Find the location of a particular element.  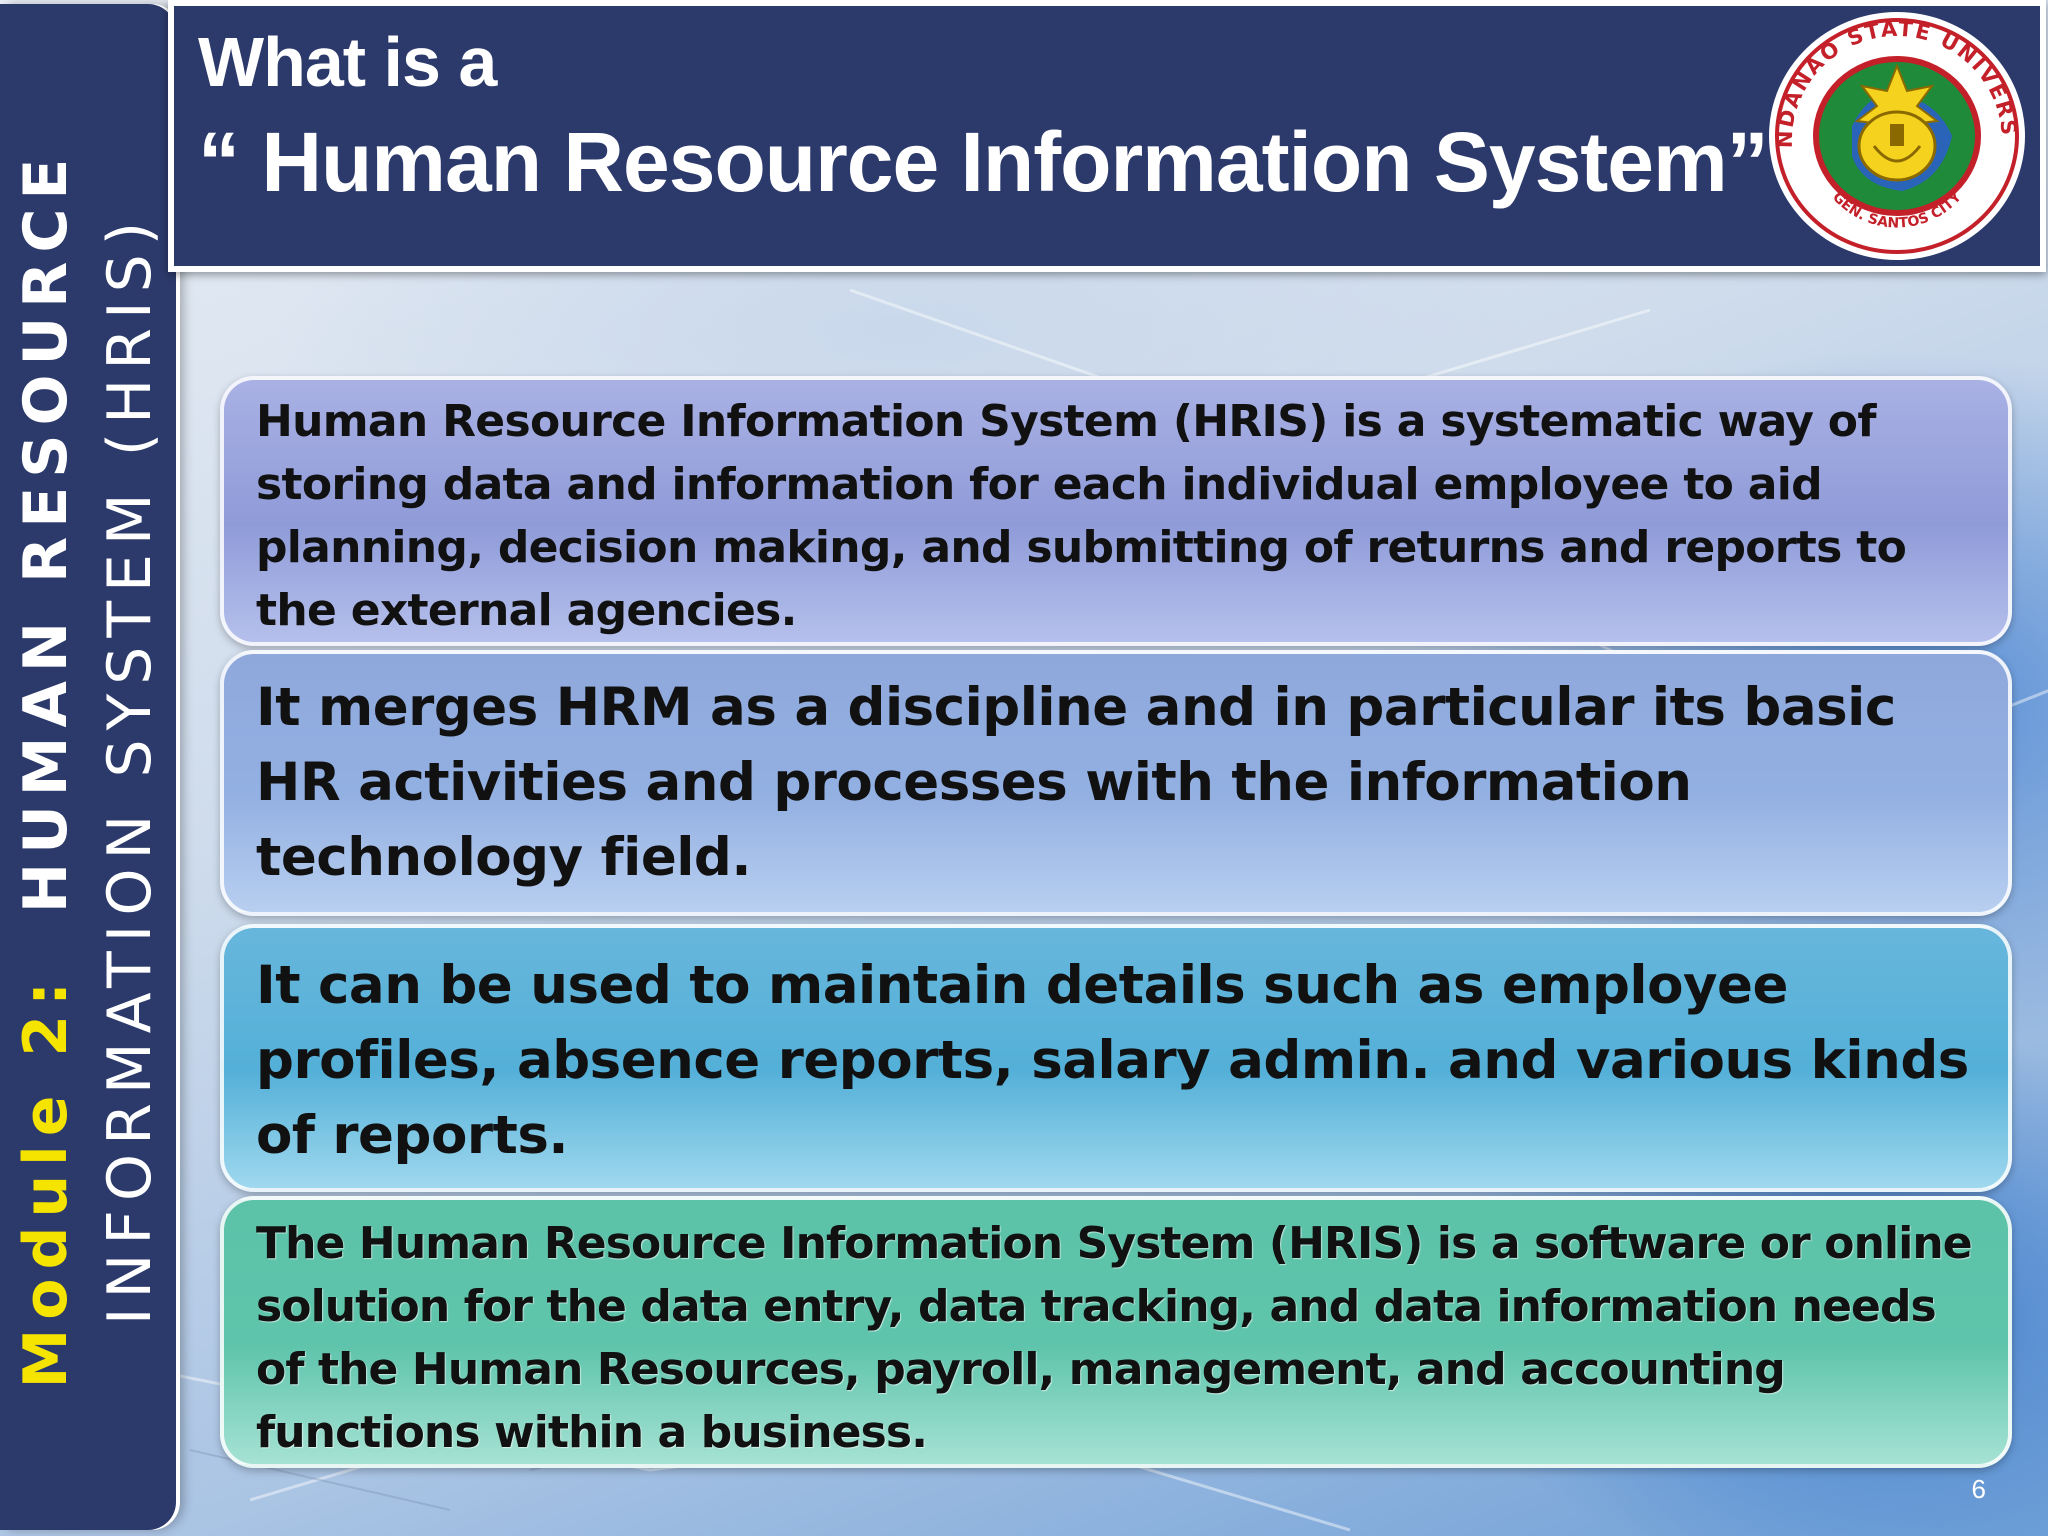

slide-title-line1: What is a is located at coordinates (347, 62).